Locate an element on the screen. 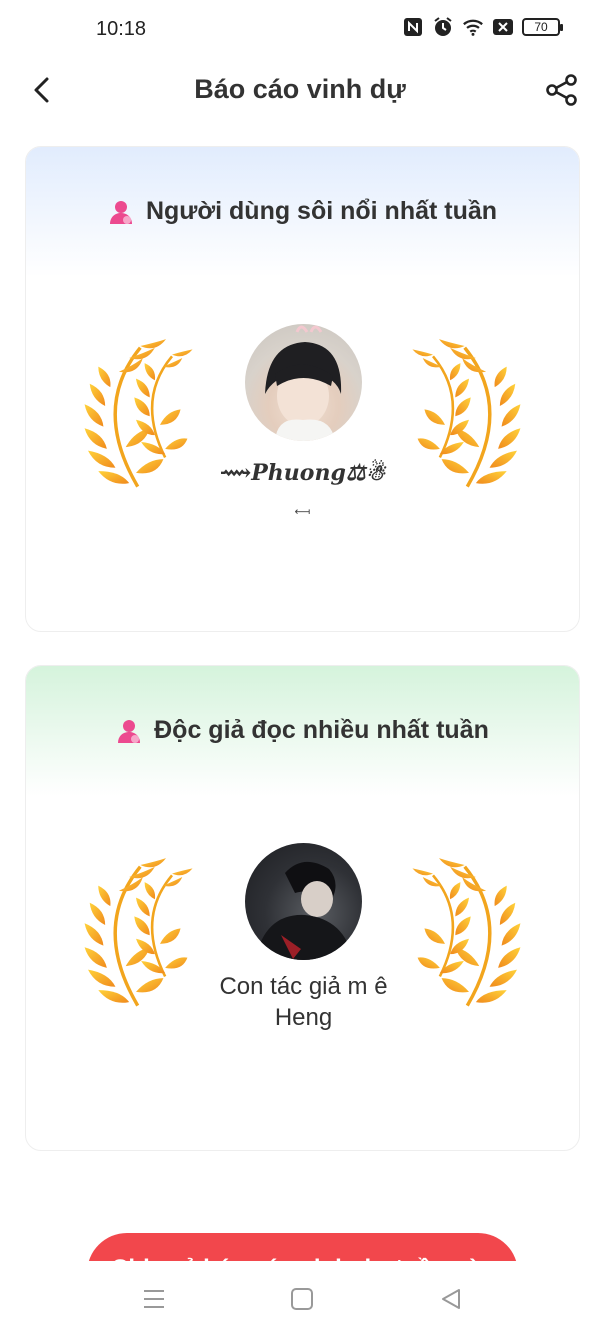  card-title-row: Độc giả đọc nhiều nhất tuần is located at coordinates (302, 730).